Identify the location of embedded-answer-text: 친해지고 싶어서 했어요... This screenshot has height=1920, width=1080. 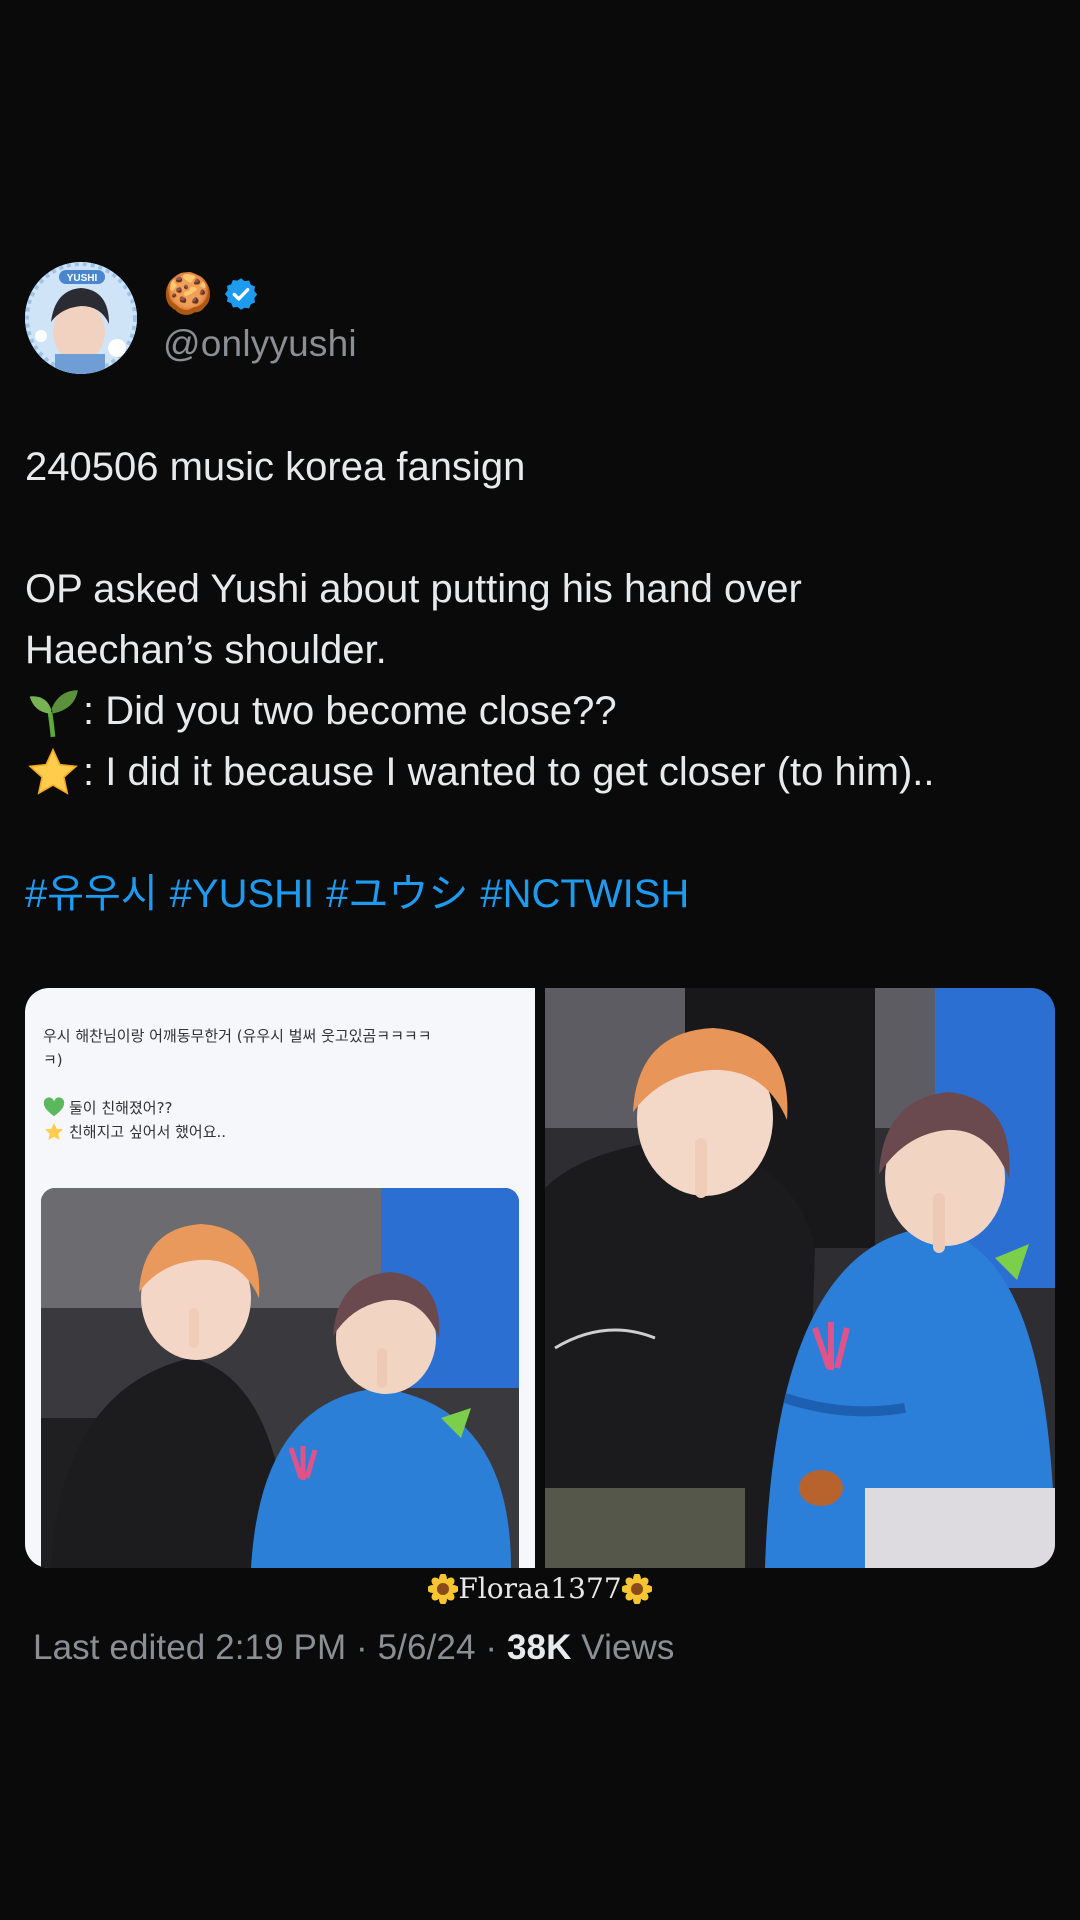
(148, 1132).